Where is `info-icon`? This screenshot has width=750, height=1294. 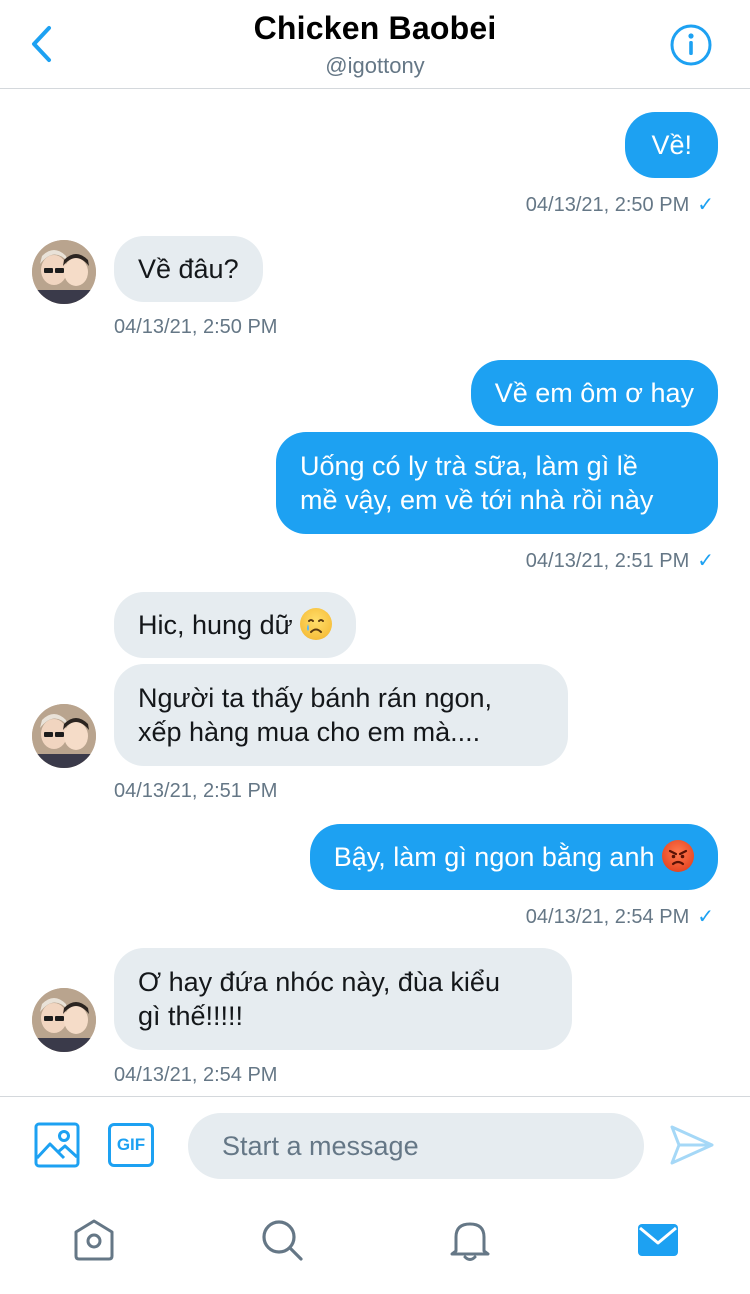
info-icon is located at coordinates (691, 45).